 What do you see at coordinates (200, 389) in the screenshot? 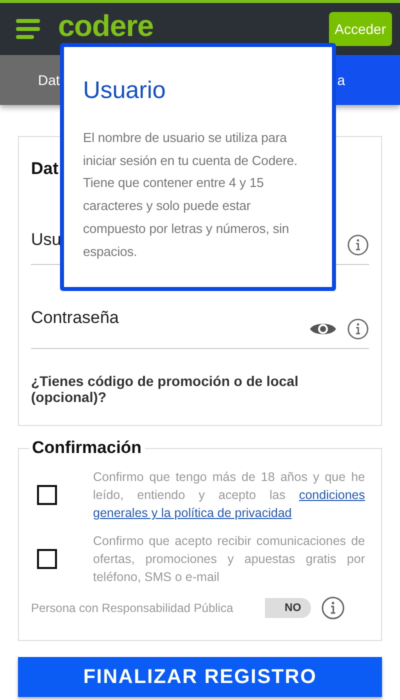
I see `promo-question: ¿Tienes código de promoción o de local (opcional)?` at bounding box center [200, 389].